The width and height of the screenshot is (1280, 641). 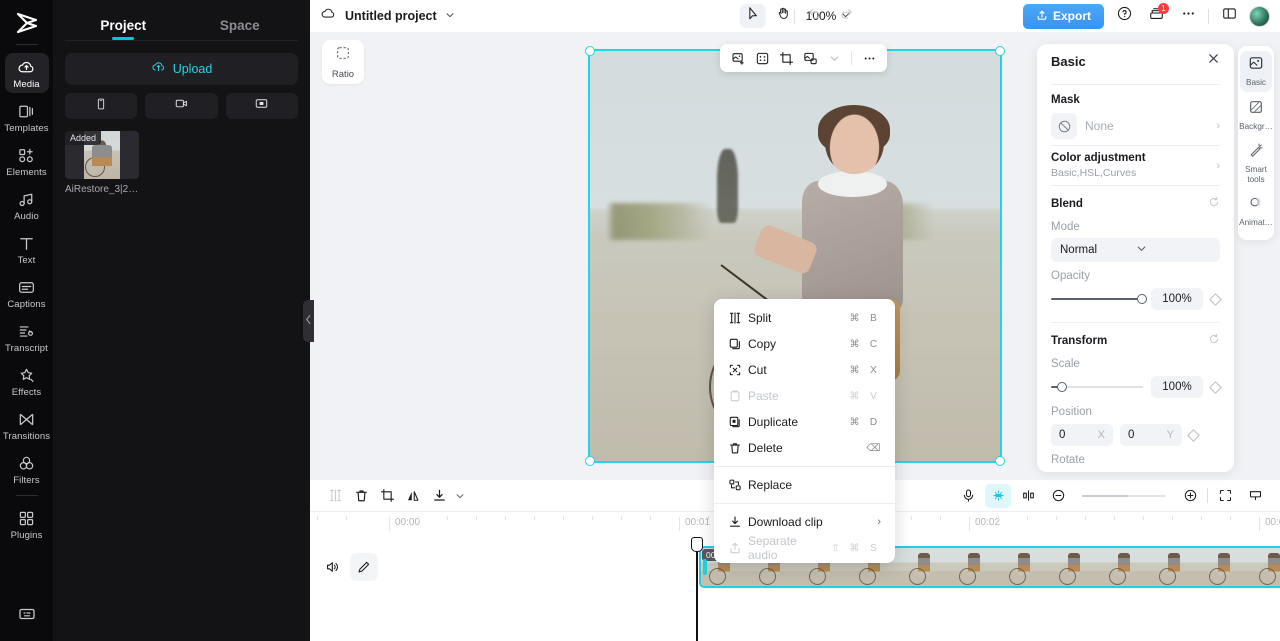 What do you see at coordinates (738, 548) in the screenshot?
I see `separate-audio-icon` at bounding box center [738, 548].